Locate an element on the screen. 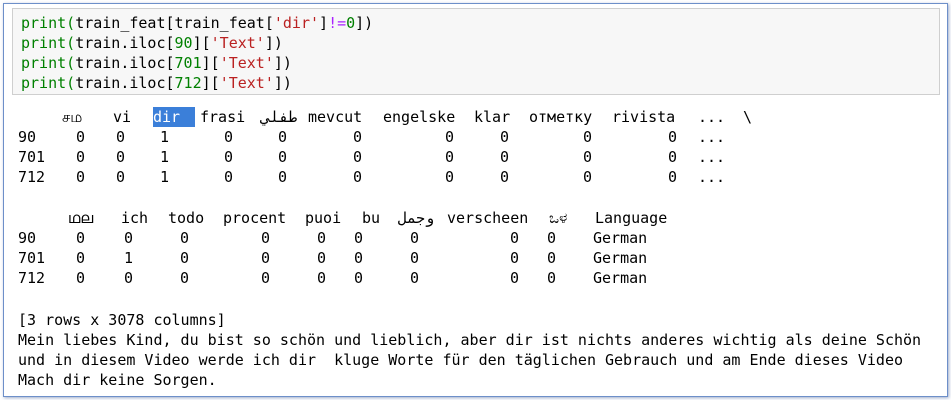  code-line-1: print(train_feat[train_feat['dir']!=0]) is located at coordinates (197, 23).